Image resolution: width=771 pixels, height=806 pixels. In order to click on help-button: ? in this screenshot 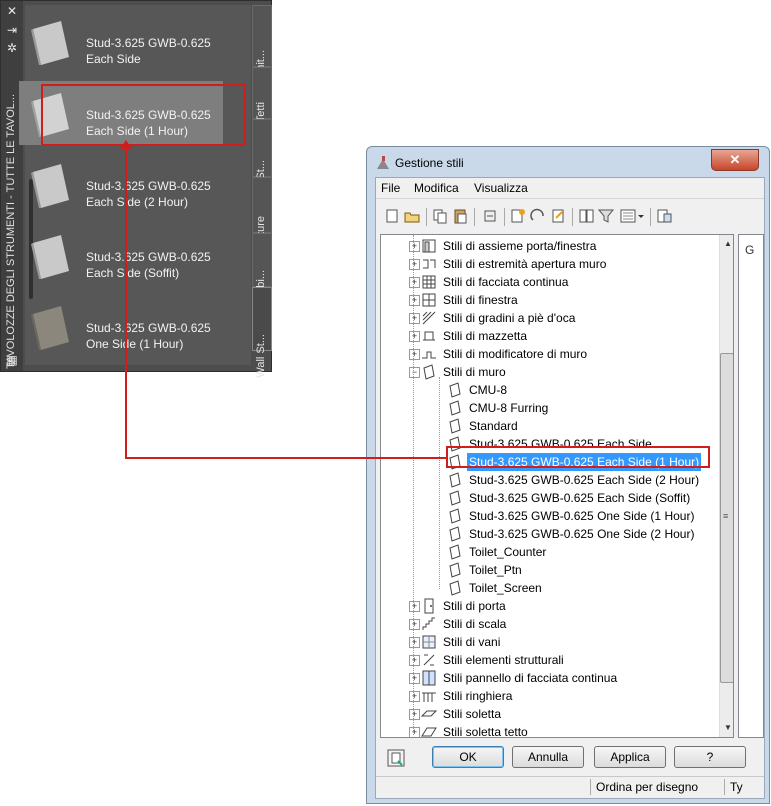, I will do `click(710, 757)`.